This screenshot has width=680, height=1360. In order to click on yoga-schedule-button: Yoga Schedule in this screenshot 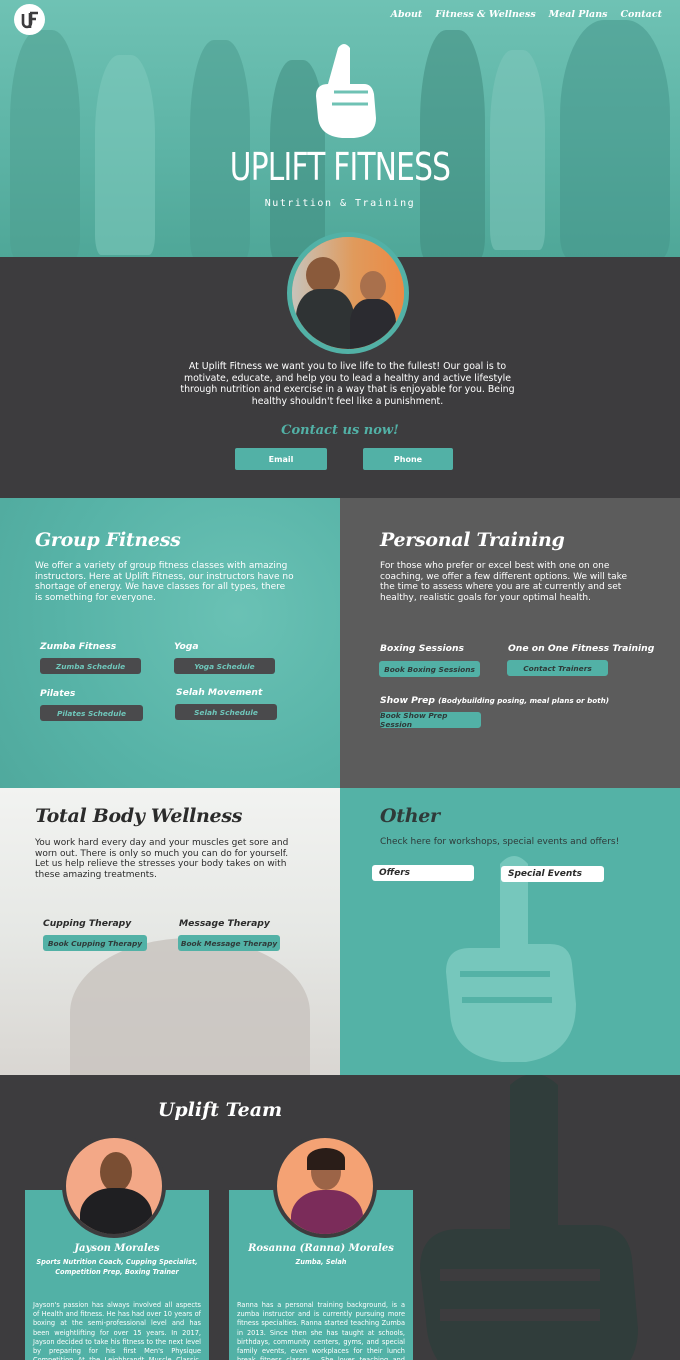, I will do `click(224, 666)`.